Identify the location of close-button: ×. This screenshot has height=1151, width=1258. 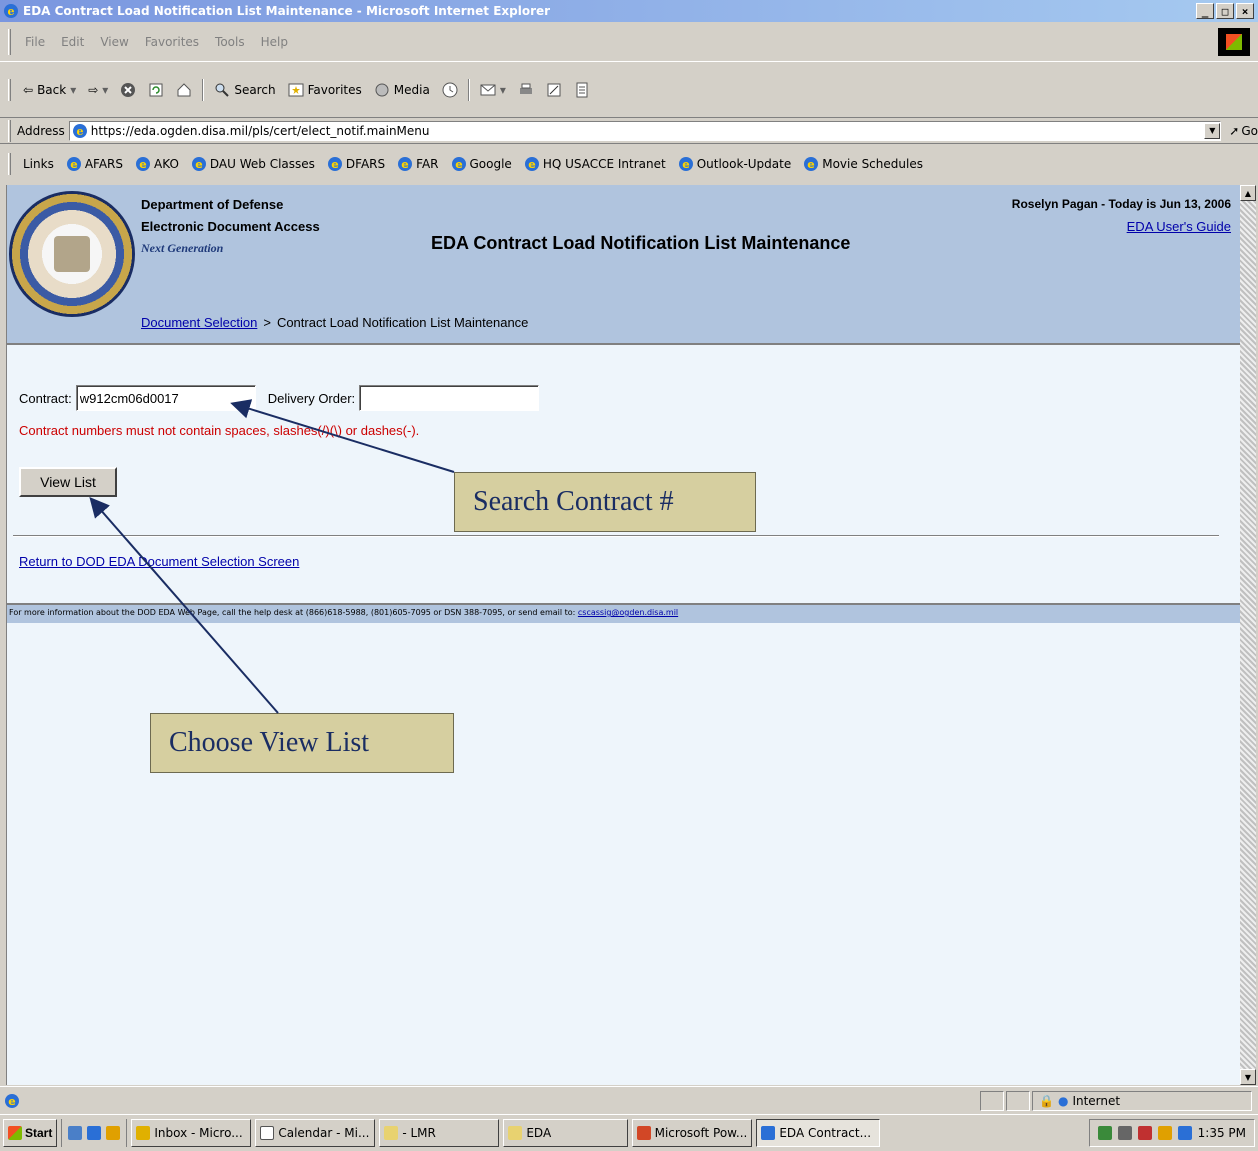
(1245, 11).